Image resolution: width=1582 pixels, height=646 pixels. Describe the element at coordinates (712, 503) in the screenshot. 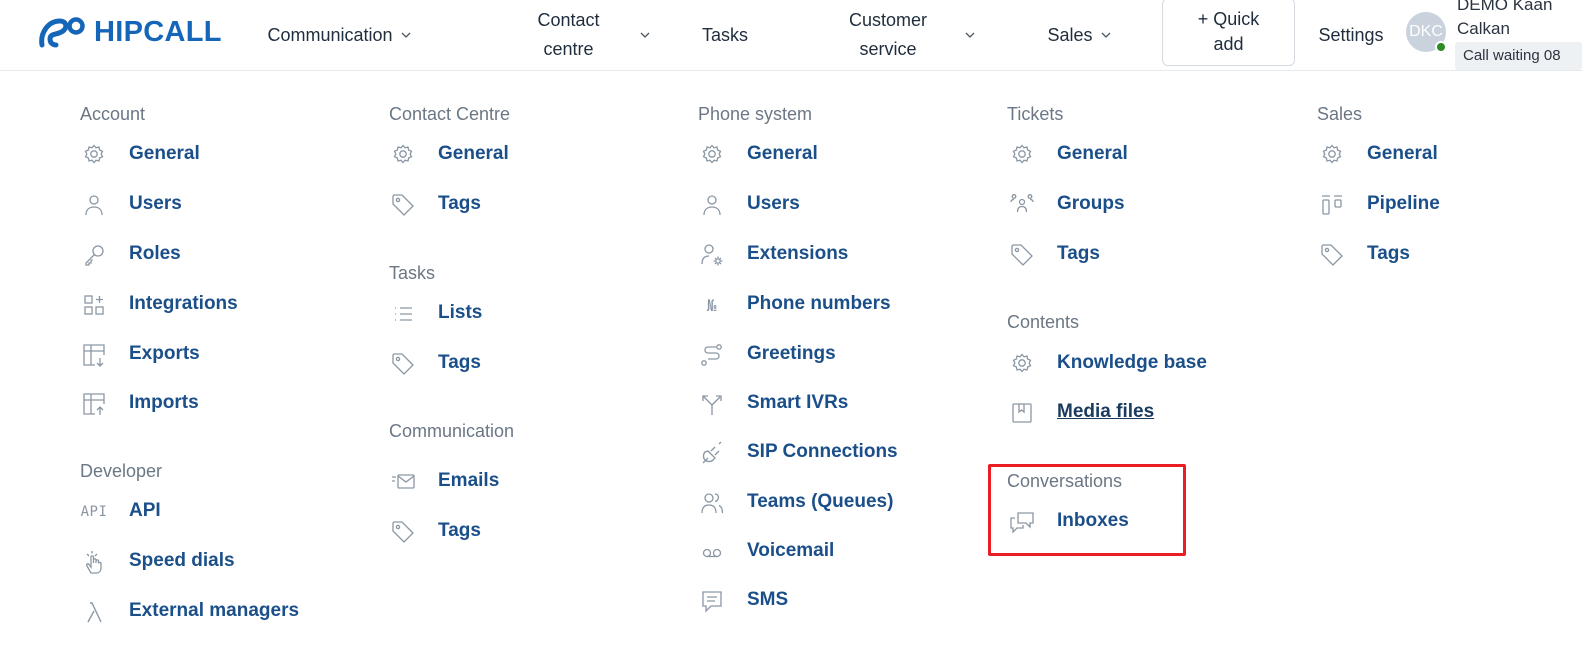

I see `users-icon` at that location.